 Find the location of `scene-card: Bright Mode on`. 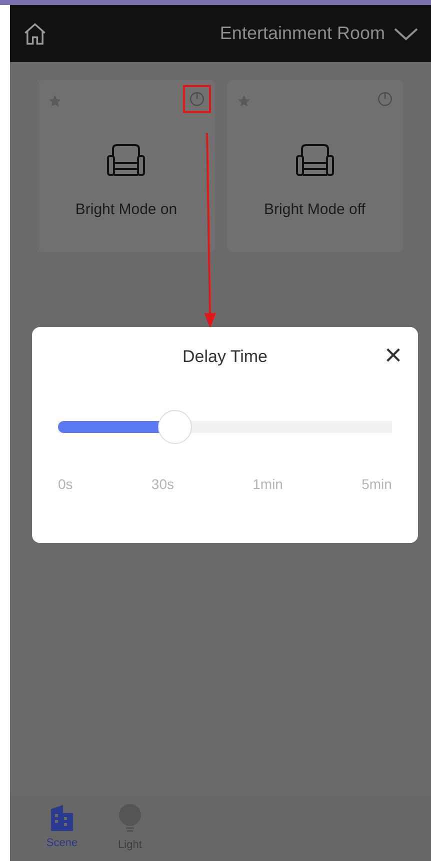

scene-card: Bright Mode on is located at coordinates (126, 166).